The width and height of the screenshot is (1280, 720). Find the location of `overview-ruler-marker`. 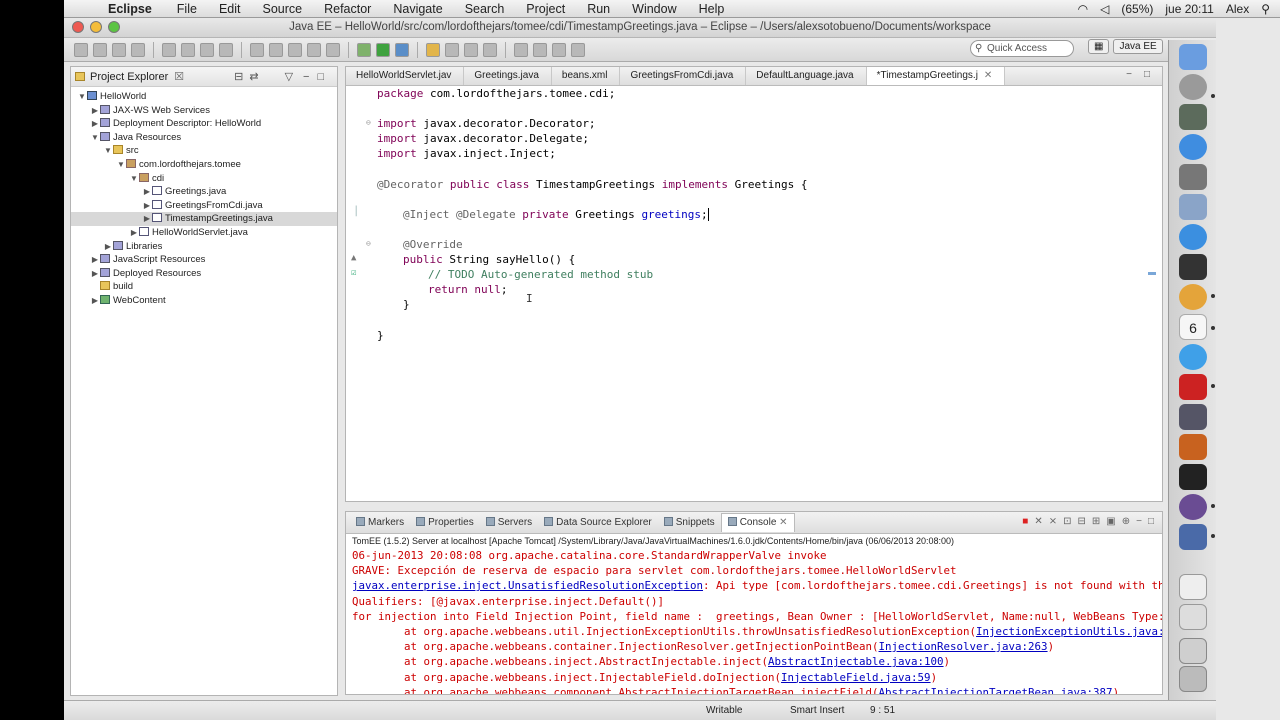

overview-ruler-marker is located at coordinates (1152, 273).